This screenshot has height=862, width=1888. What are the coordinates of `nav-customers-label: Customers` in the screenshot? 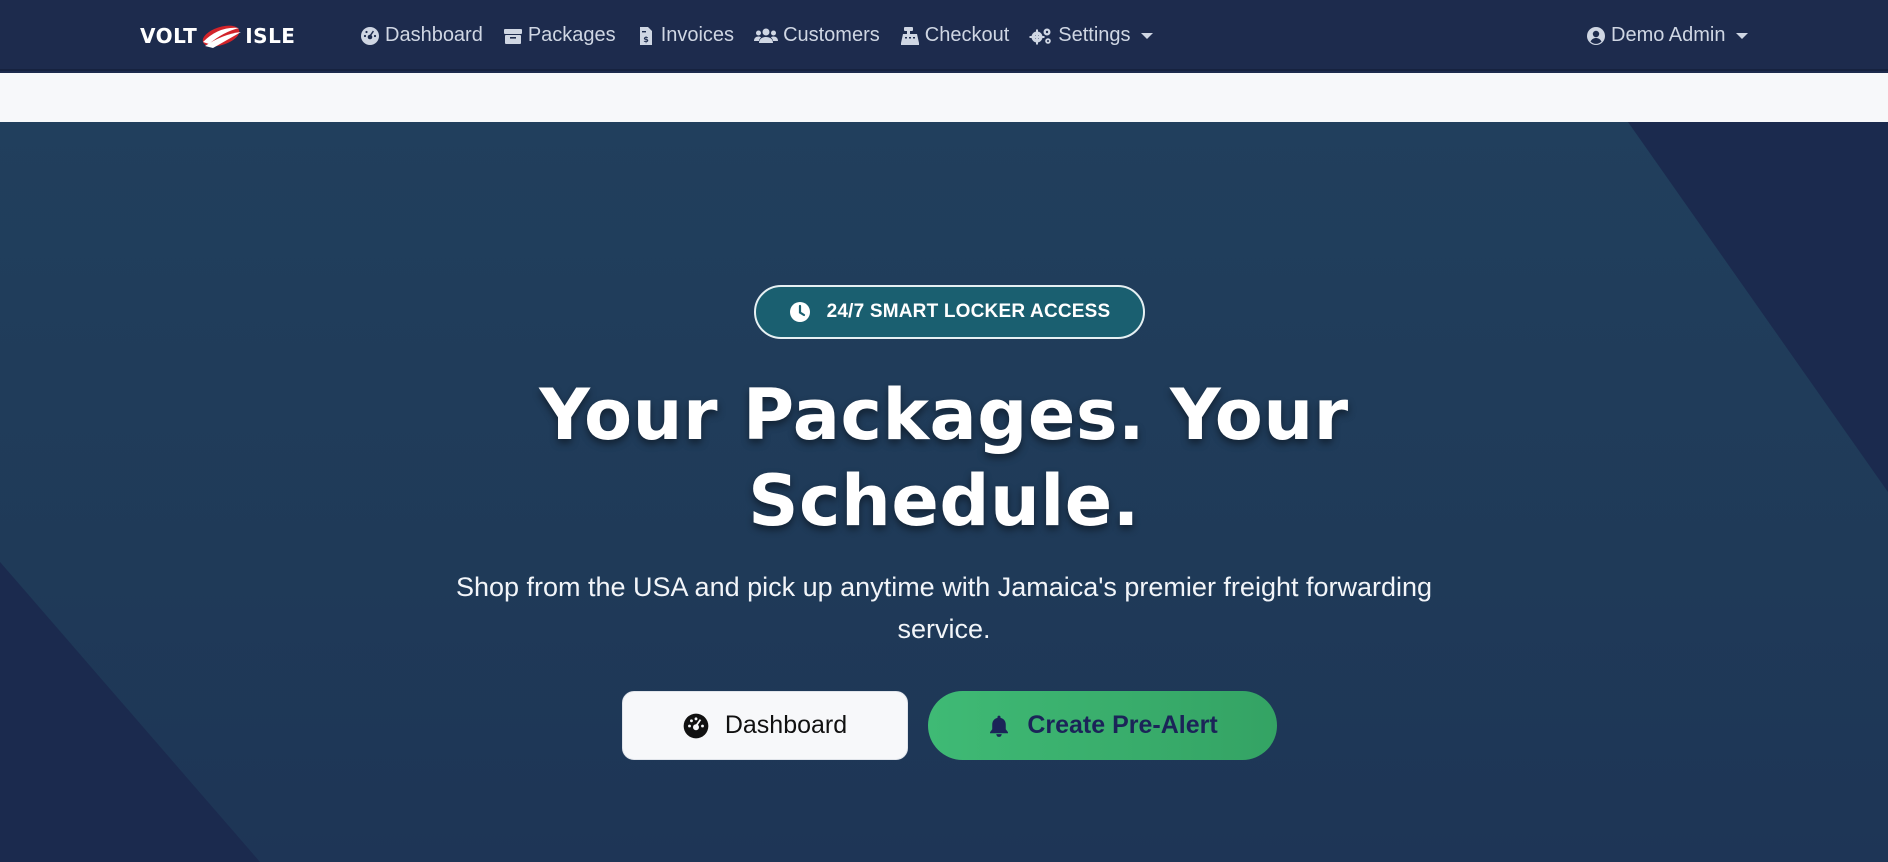 It's located at (831, 35).